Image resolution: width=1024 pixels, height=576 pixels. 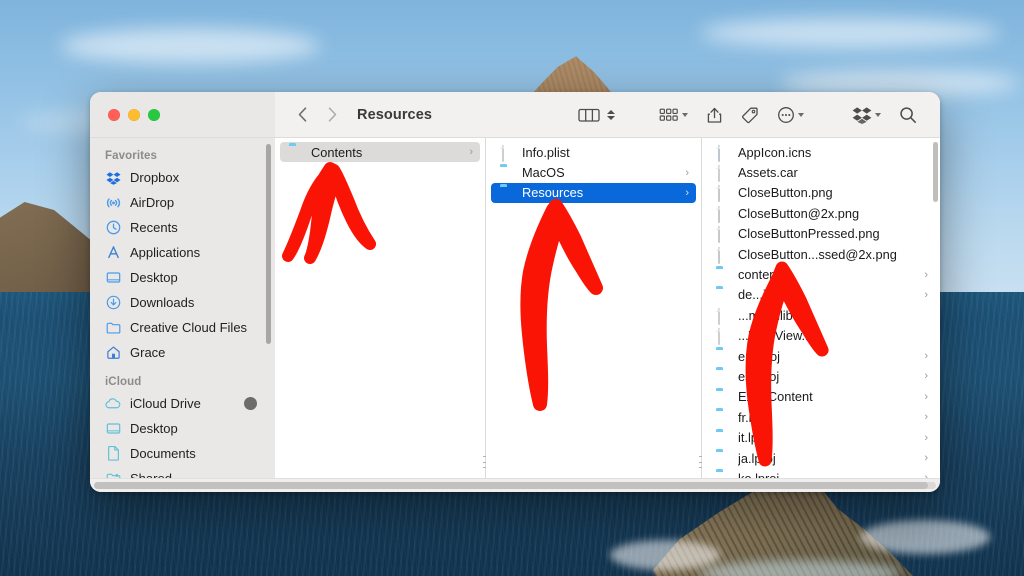 I want to click on sidebar-item-icloud-desktop: Desktop, so click(x=182, y=428).